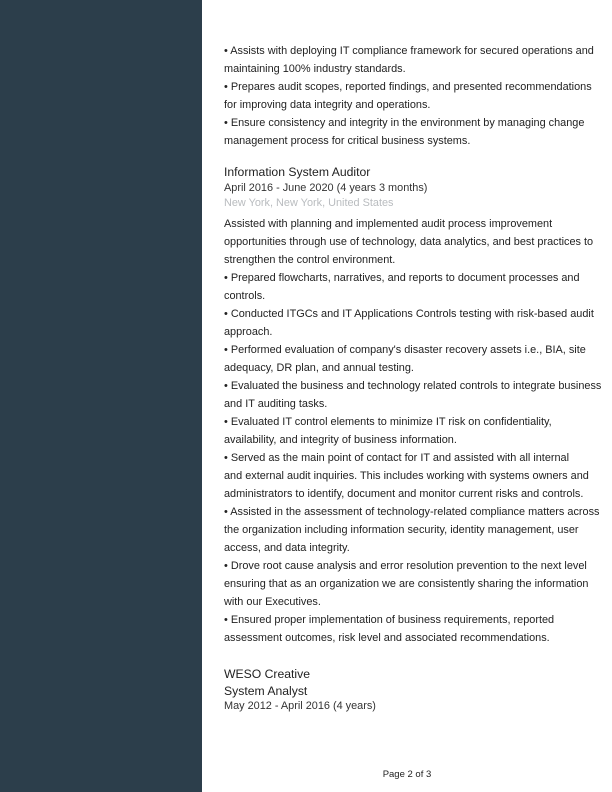  What do you see at coordinates (315, 69) in the screenshot?
I see `text-line: maintaining 100% industry standards.` at bounding box center [315, 69].